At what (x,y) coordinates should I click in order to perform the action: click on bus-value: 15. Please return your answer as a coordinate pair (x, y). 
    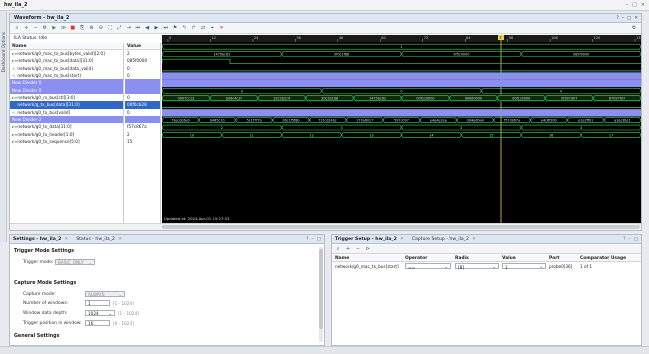
    Looking at the image, I should click on (491, 135).